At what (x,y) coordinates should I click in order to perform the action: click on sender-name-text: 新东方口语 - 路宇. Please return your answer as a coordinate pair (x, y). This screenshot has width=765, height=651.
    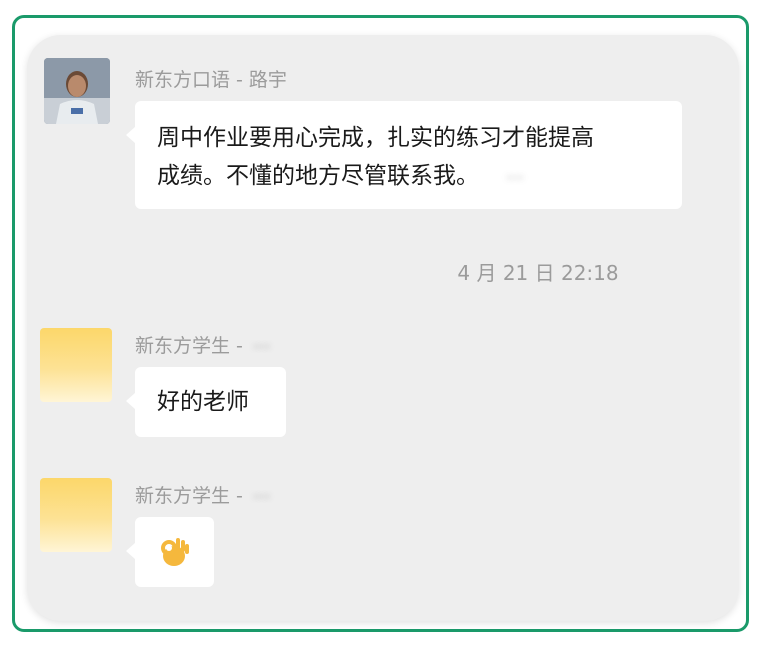
    Looking at the image, I should click on (211, 80).